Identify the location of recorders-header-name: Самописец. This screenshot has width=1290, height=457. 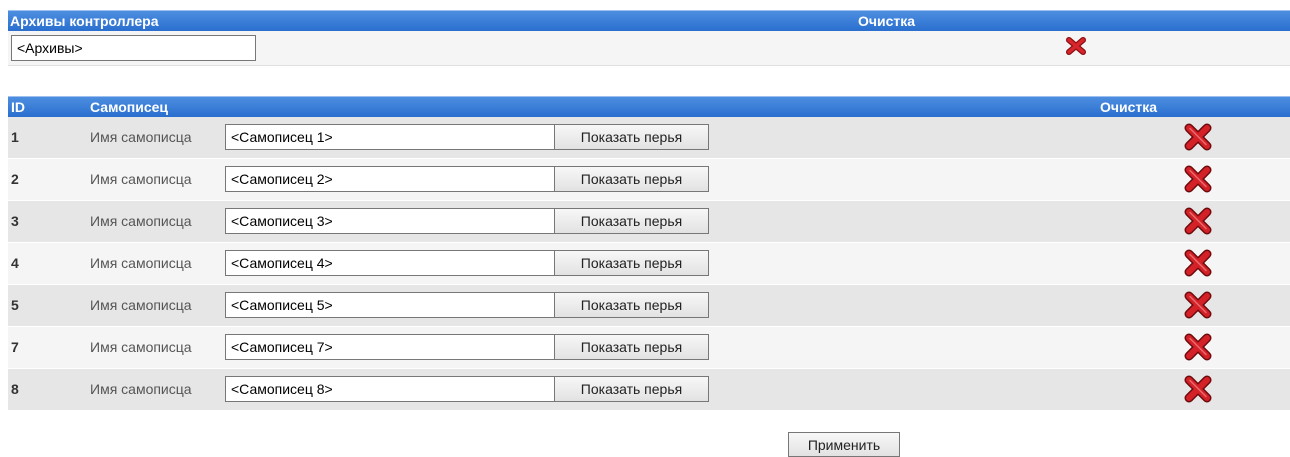
(129, 107).